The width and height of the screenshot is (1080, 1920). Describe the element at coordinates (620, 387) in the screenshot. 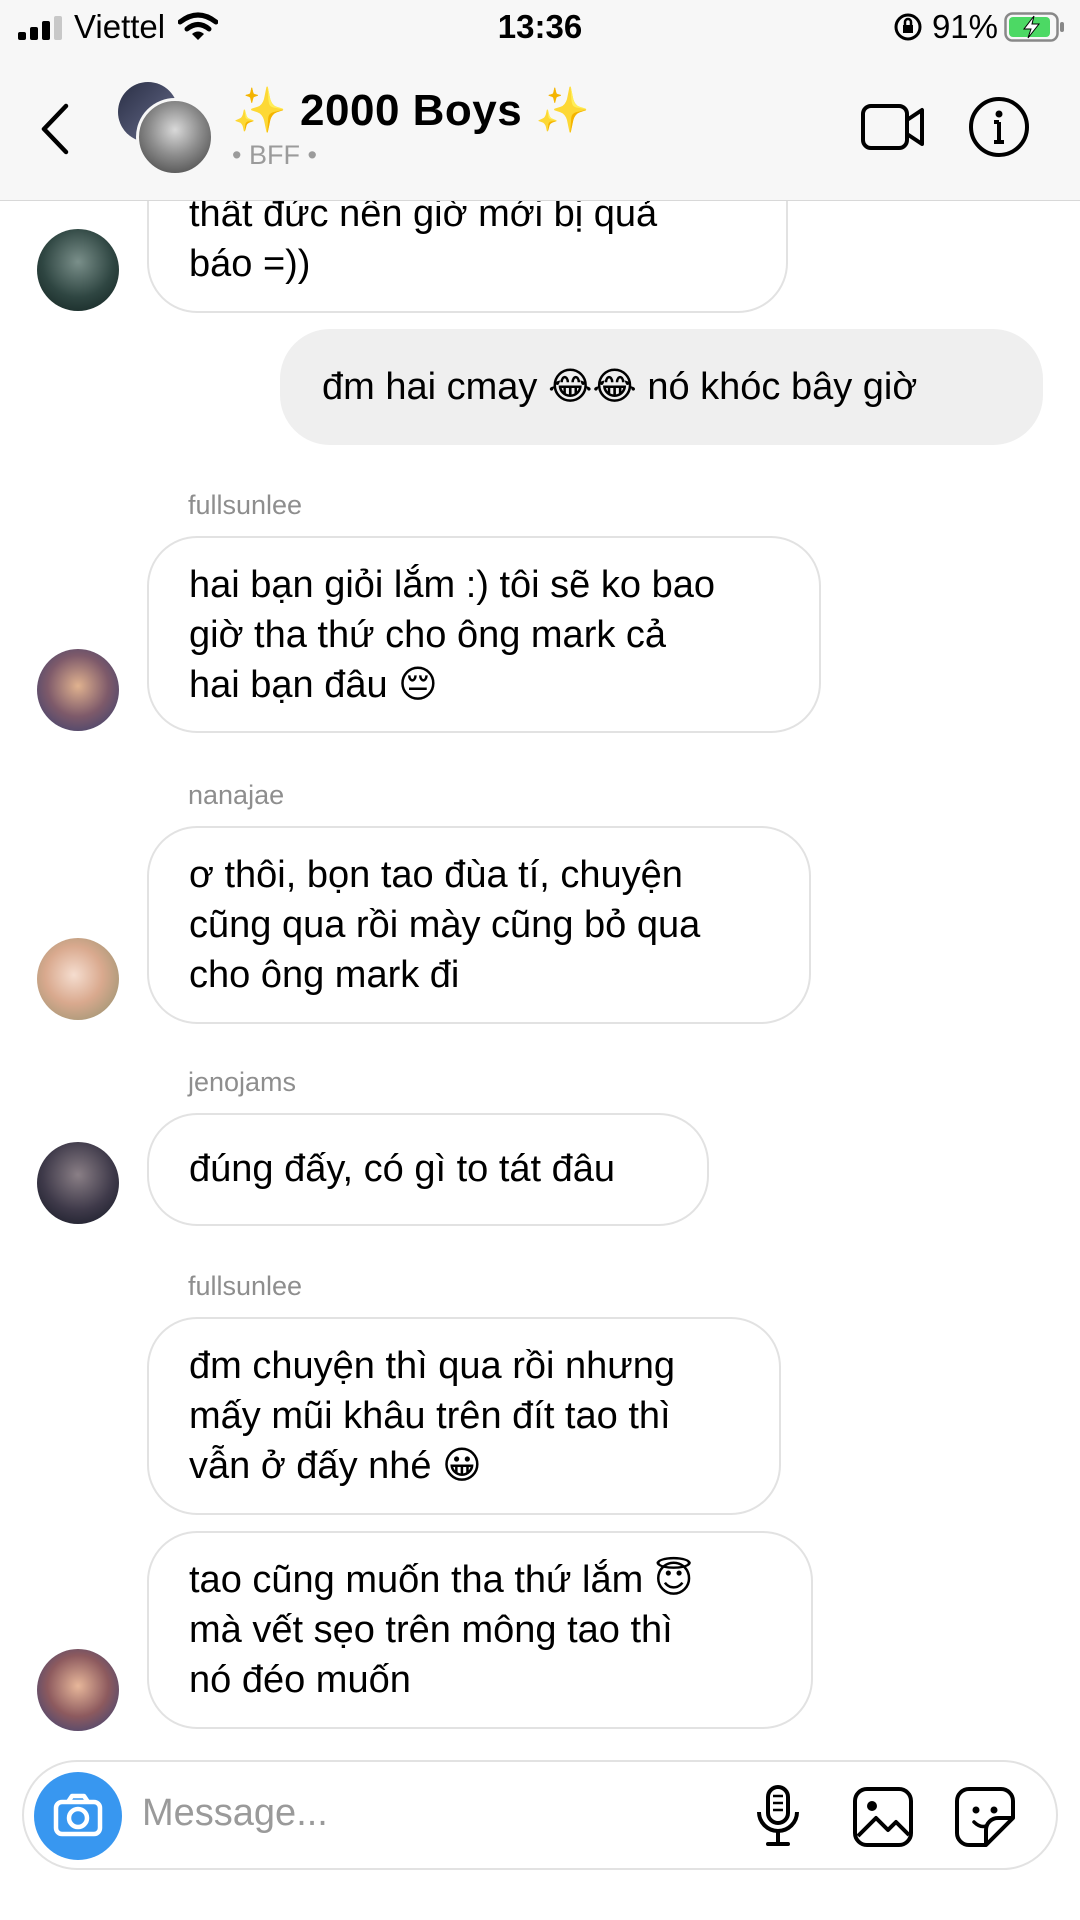

I see `message-line: đm hai cmay 😂😂 nó khóc bây giờ` at that location.